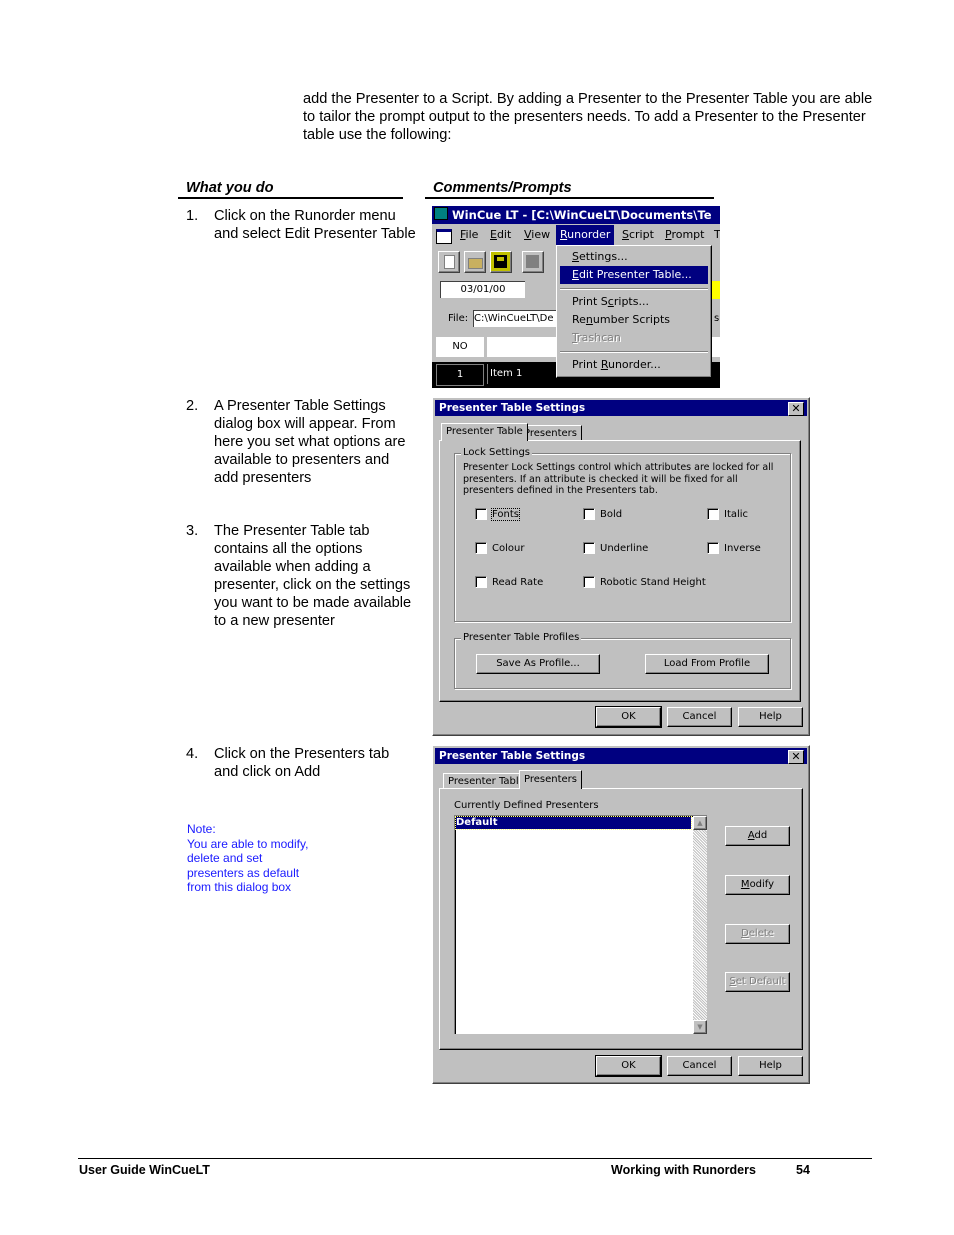 The width and height of the screenshot is (954, 1235). What do you see at coordinates (533, 262) in the screenshot?
I see `save-all-button` at bounding box center [533, 262].